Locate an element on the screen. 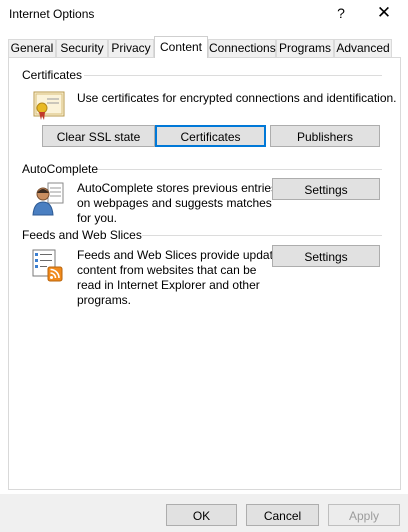  feeds-description-line: content from websites that can be is located at coordinates (167, 270).